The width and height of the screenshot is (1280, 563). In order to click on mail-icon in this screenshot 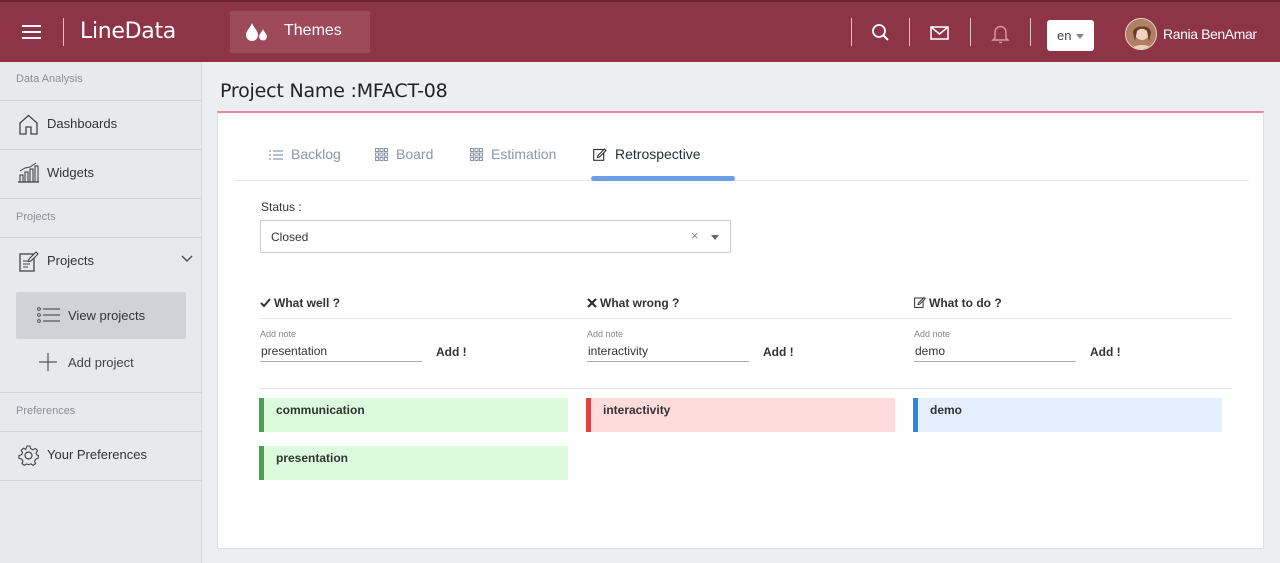, I will do `click(940, 34)`.